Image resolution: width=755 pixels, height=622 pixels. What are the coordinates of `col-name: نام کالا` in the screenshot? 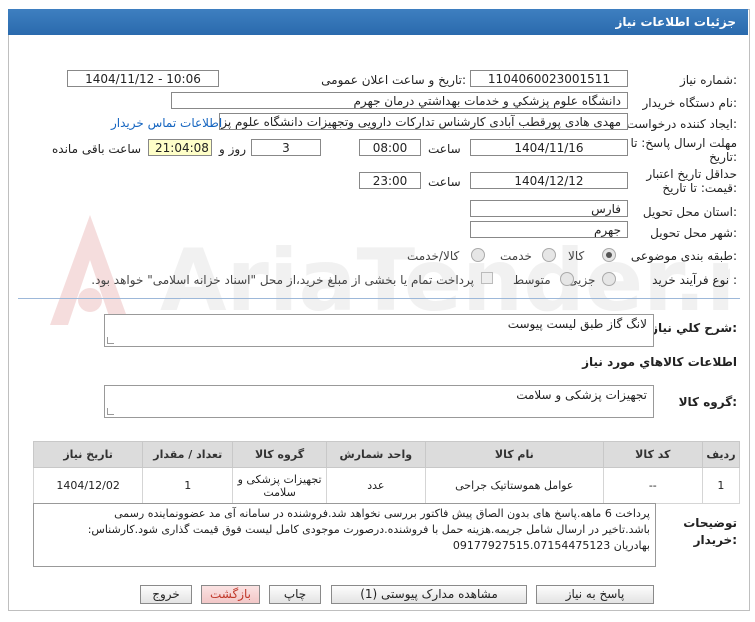 It's located at (514, 454).